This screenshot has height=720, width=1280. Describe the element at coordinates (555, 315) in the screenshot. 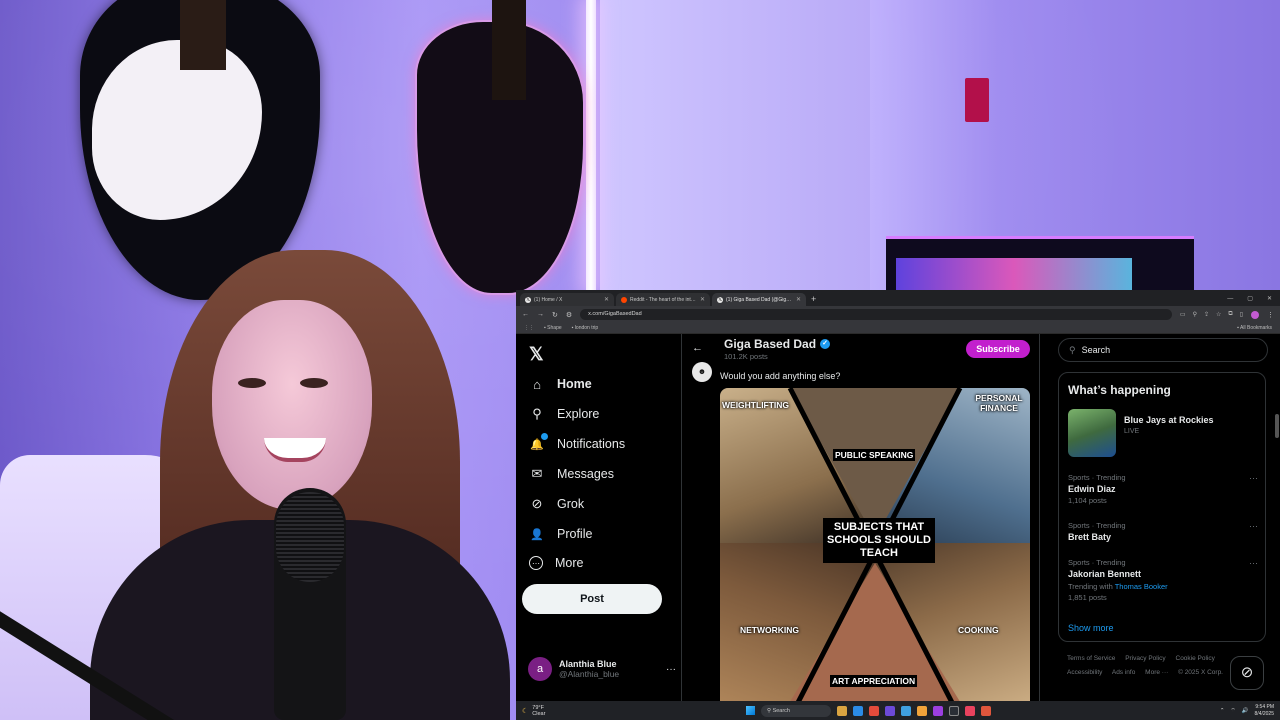

I see `reload-icon: ↻` at that location.